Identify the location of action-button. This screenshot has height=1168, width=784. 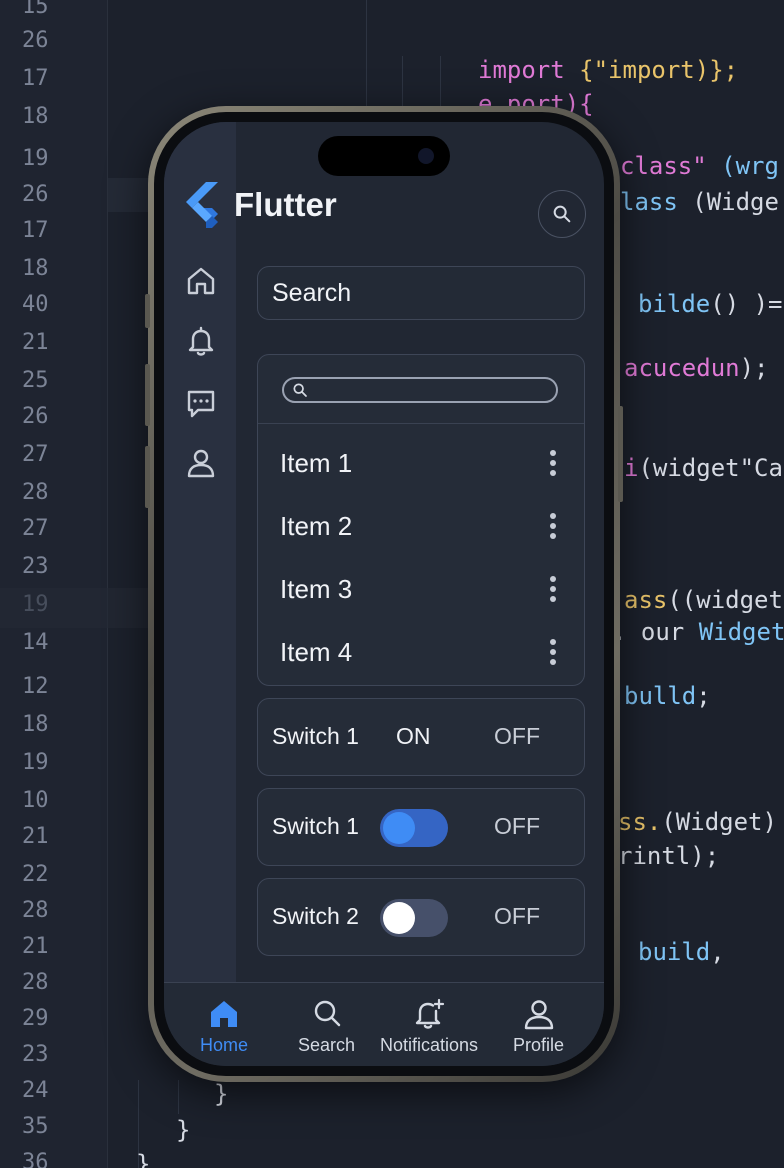
(147, 311).